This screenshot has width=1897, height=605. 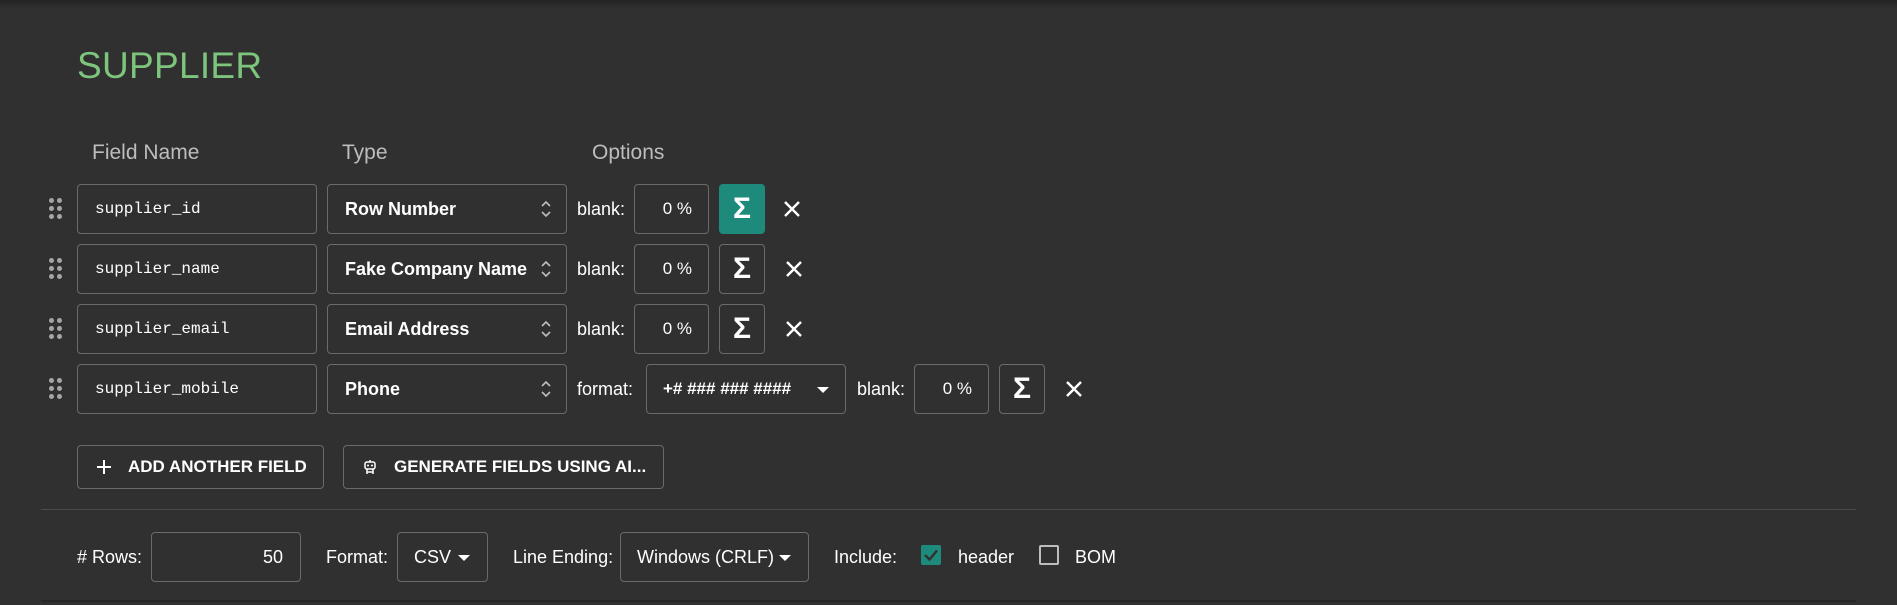 What do you see at coordinates (1096, 557) in the screenshot?
I see `bom-label: BOM` at bounding box center [1096, 557].